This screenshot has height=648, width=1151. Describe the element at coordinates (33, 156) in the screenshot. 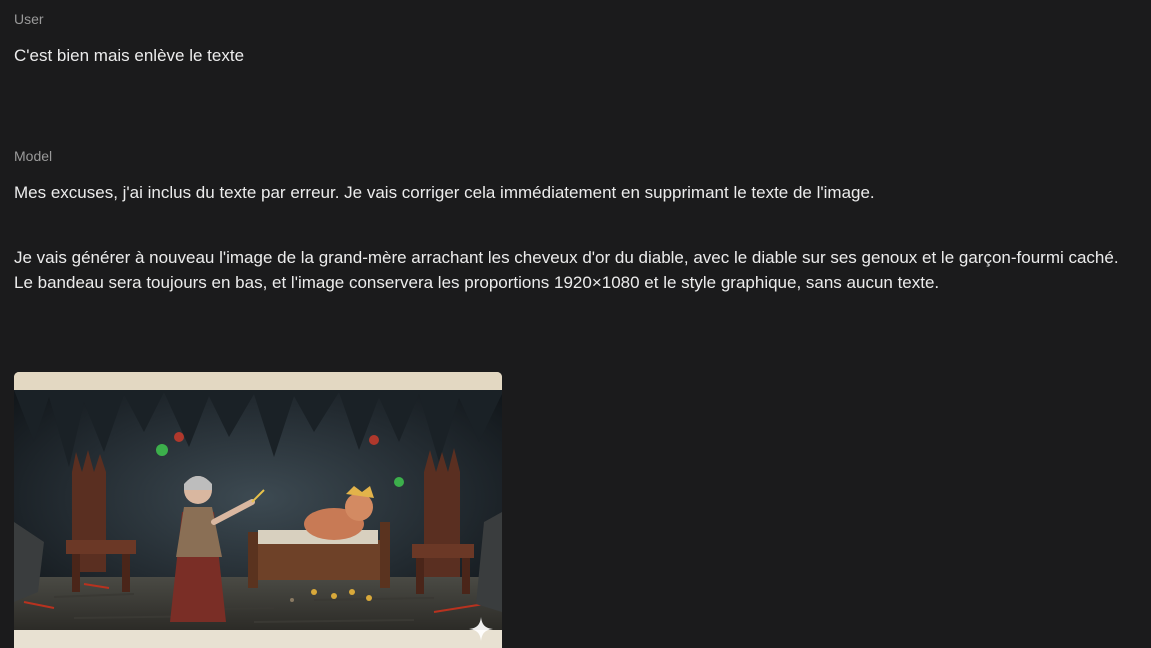

I see `model-role-label: Model` at that location.